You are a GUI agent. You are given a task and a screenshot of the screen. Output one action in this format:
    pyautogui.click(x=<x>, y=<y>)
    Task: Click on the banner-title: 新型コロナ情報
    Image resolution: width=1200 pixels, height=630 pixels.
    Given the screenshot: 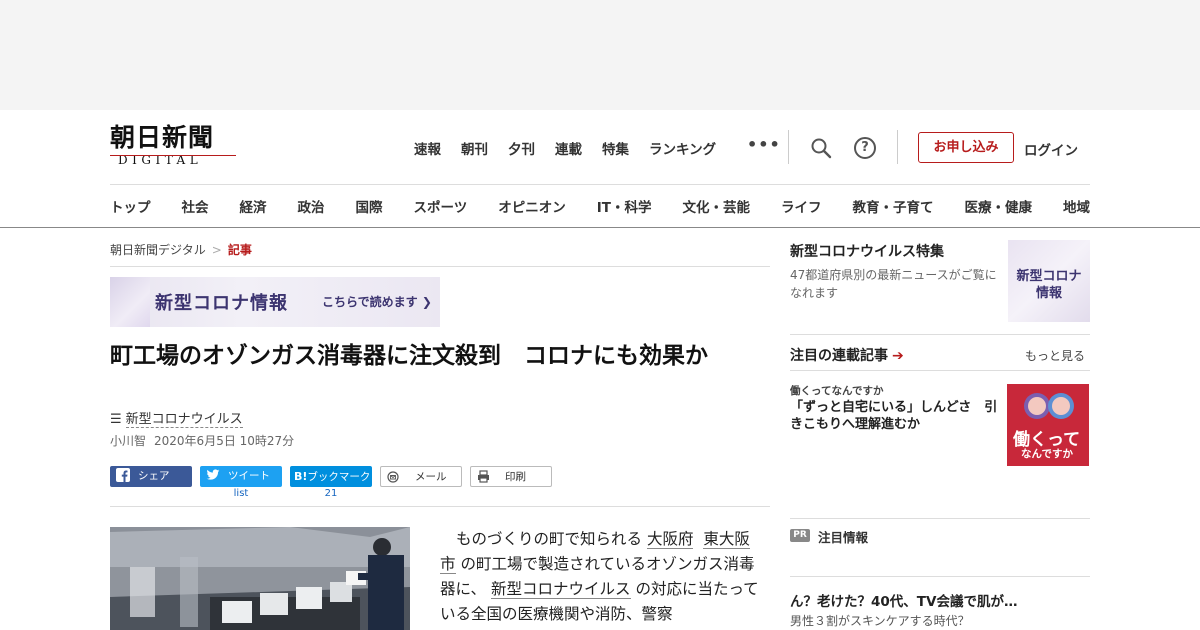 What is the action you would take?
    pyautogui.click(x=221, y=303)
    